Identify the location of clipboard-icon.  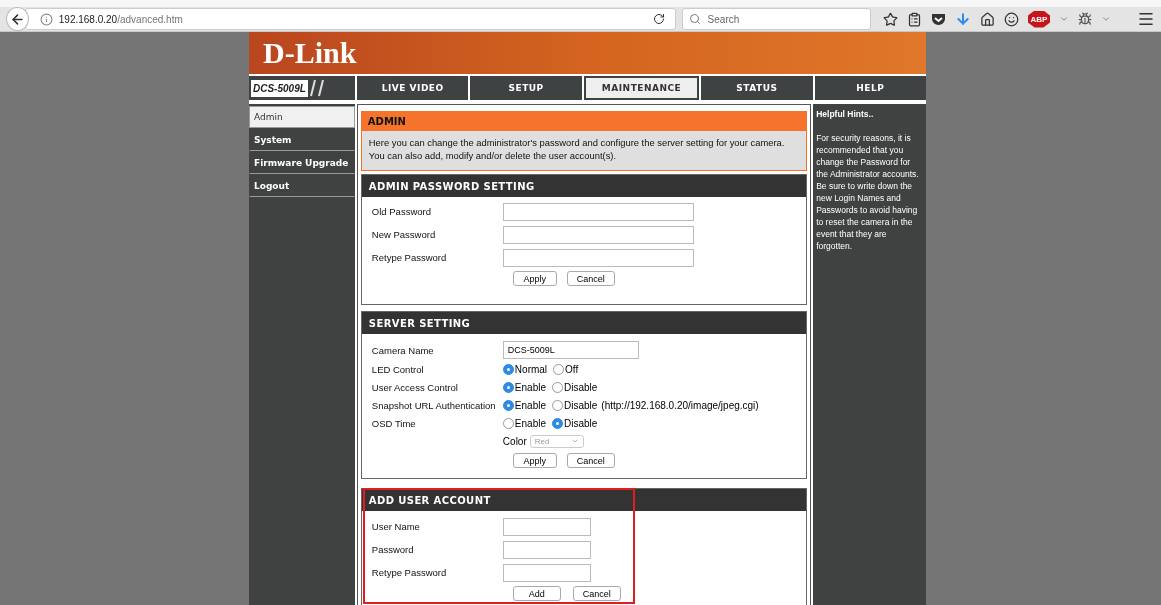
(914, 19).